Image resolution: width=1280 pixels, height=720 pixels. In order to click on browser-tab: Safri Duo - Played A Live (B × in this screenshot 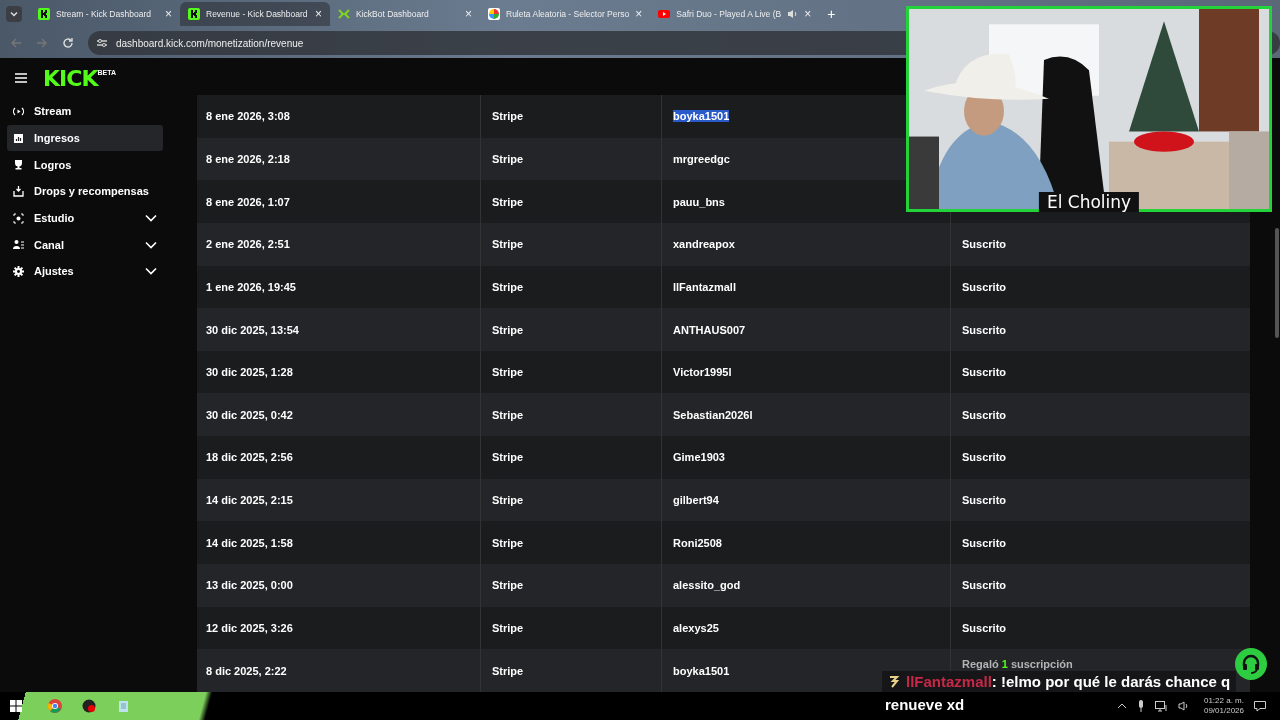, I will do `click(735, 14)`.